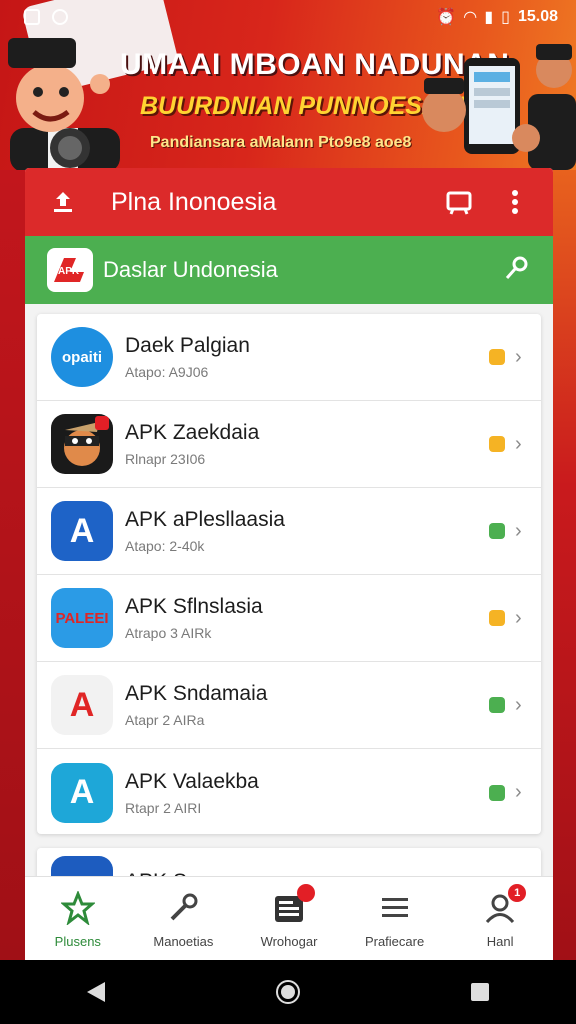  I want to click on status-time: 15.08, so click(537, 16).